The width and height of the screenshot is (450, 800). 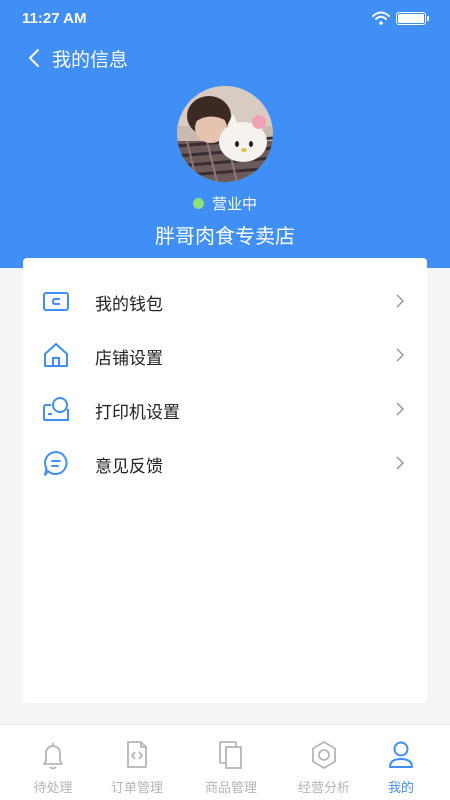 I want to click on menu-item-wallet: 我的钱包, so click(x=225, y=301).